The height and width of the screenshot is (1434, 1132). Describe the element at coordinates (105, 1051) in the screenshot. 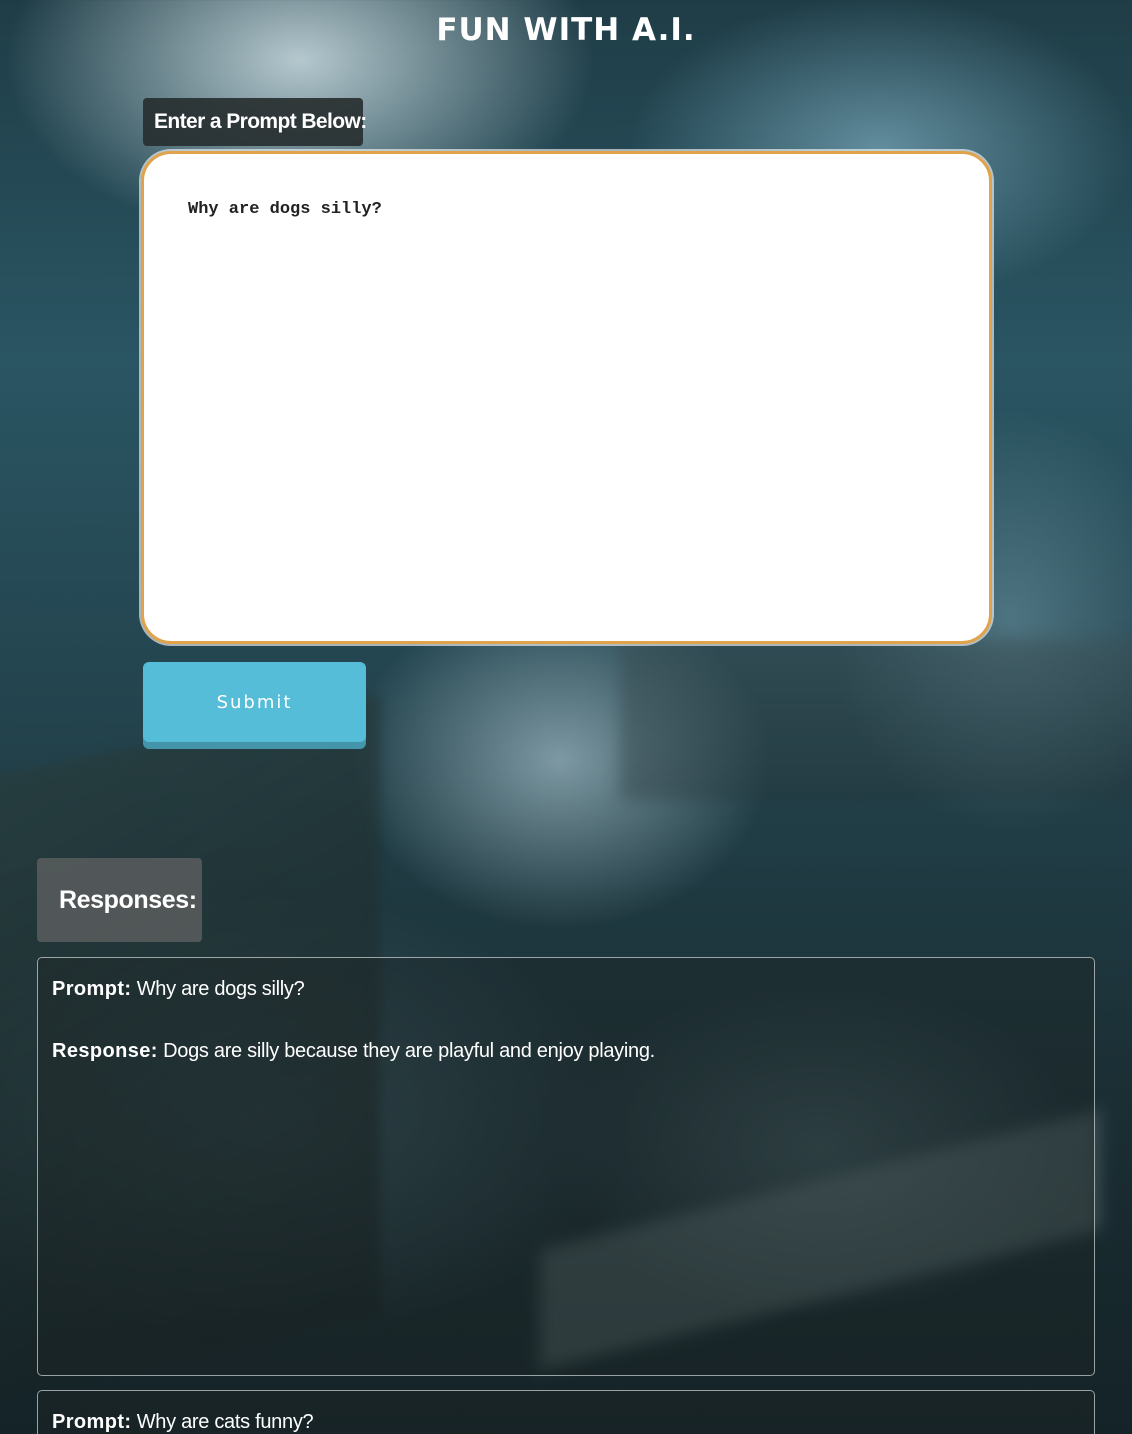

I see `response-key: Response:` at that location.